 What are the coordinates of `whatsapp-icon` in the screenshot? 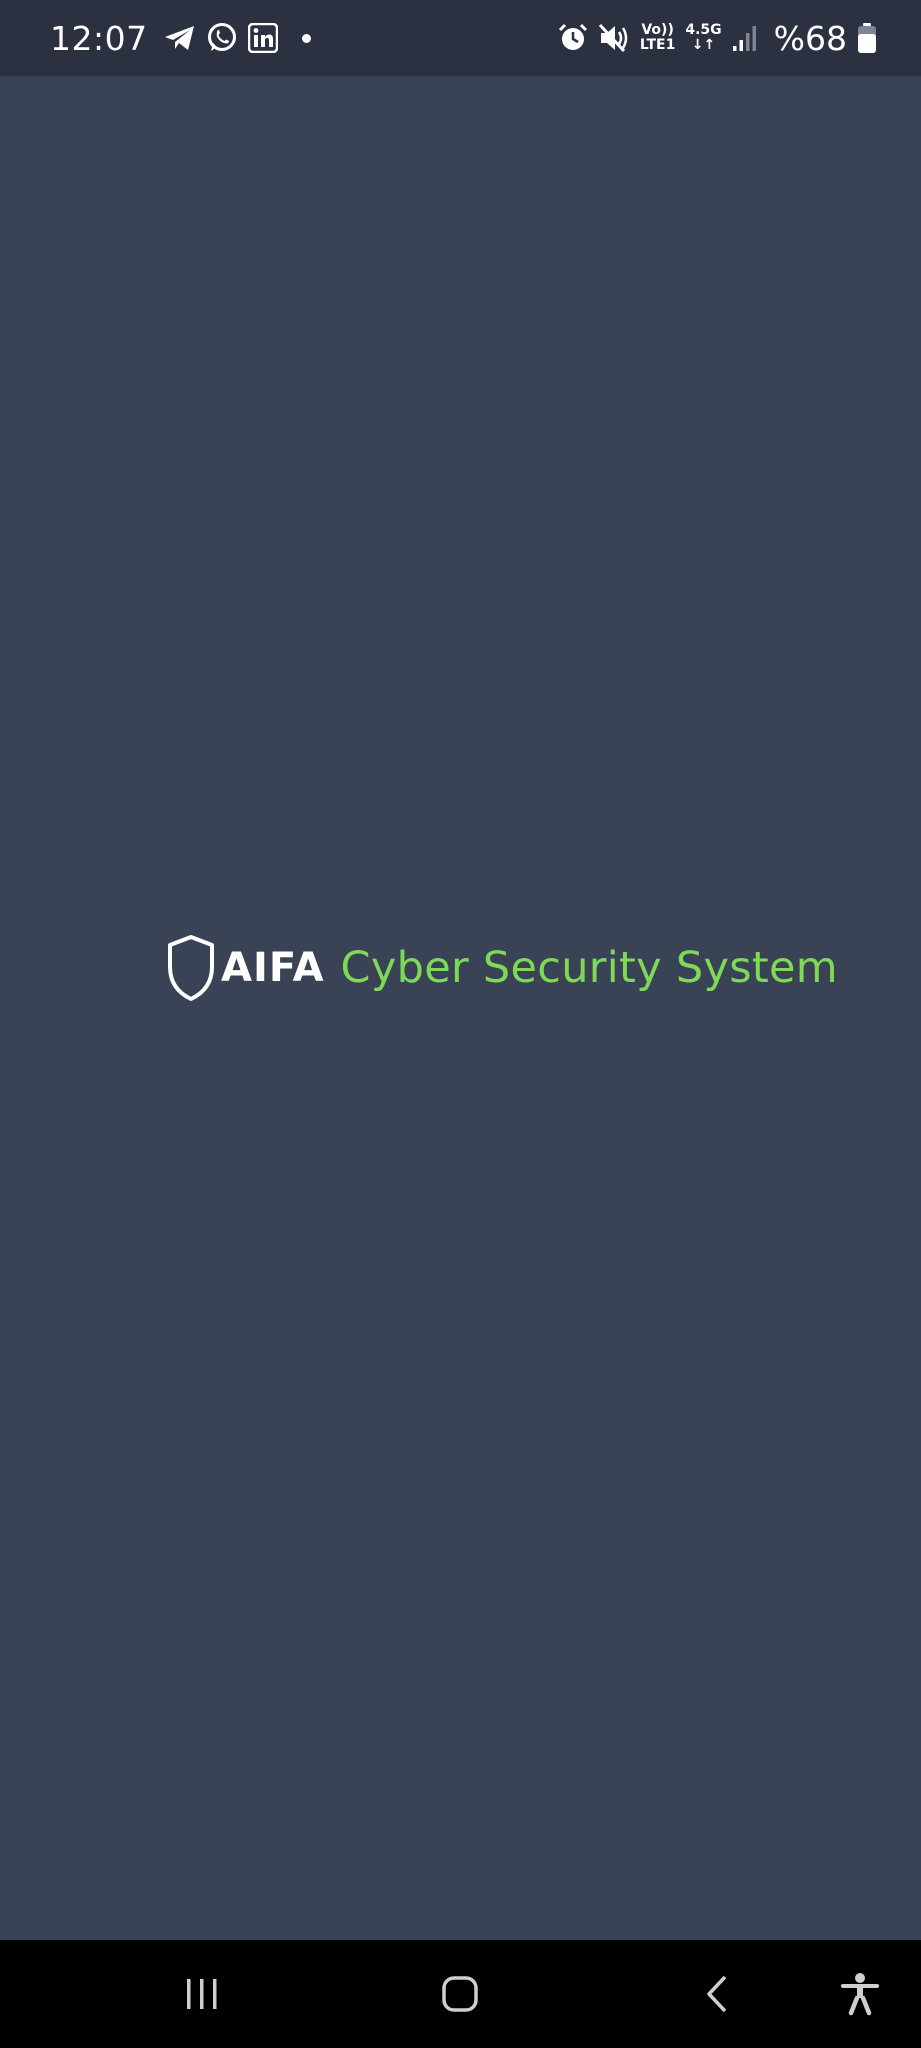 It's located at (222, 38).